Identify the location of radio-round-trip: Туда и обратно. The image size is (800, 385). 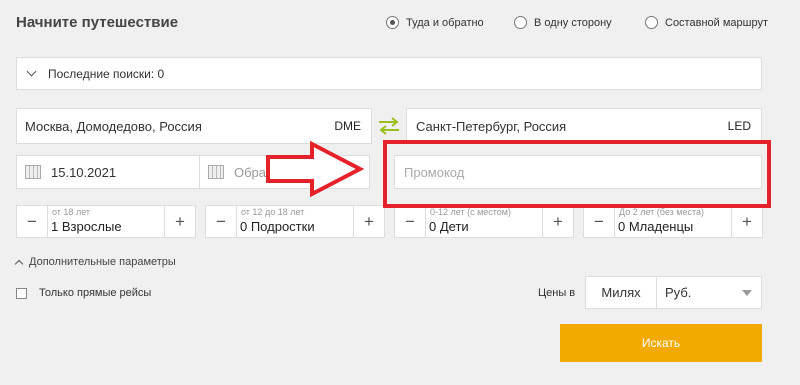
(435, 22).